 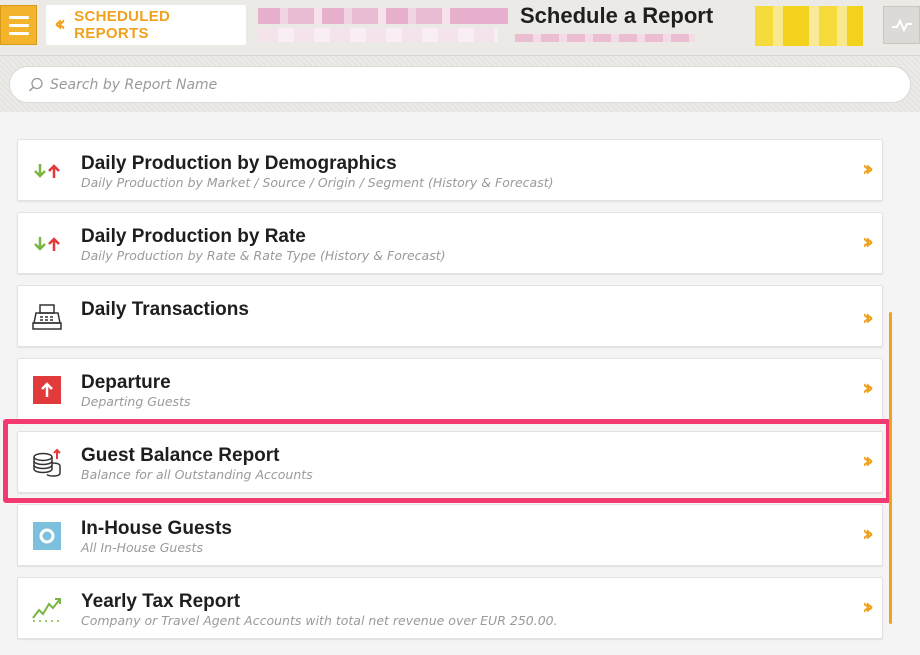 What do you see at coordinates (126, 382) in the screenshot?
I see `report-name: Departure` at bounding box center [126, 382].